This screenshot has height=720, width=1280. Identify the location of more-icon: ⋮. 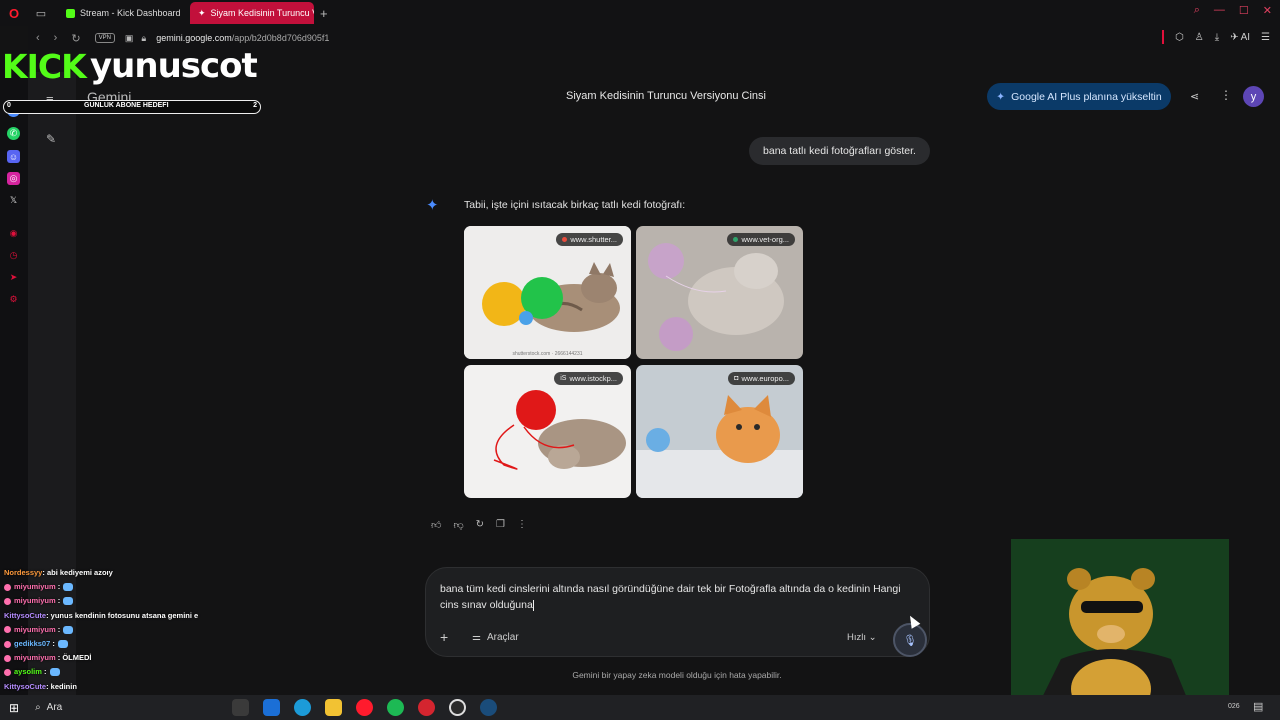
(522, 525).